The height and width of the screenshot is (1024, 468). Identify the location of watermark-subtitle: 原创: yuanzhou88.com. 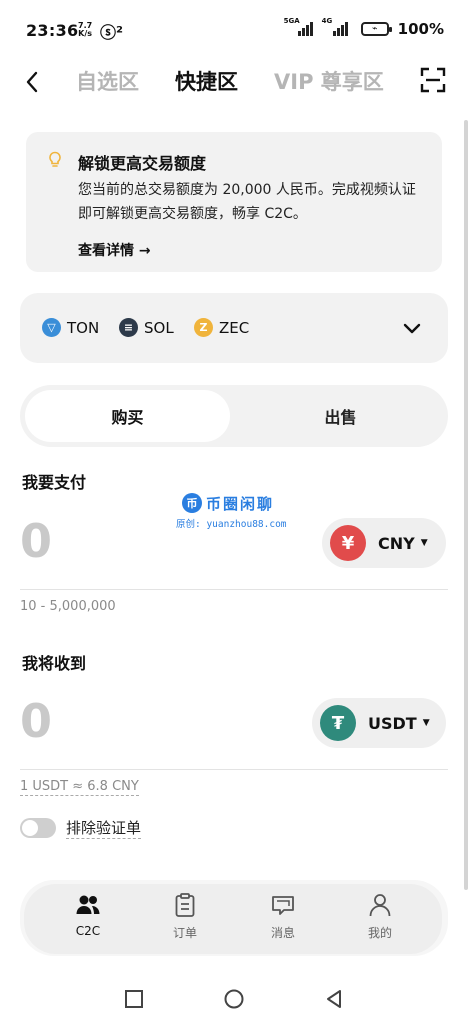
(231, 524).